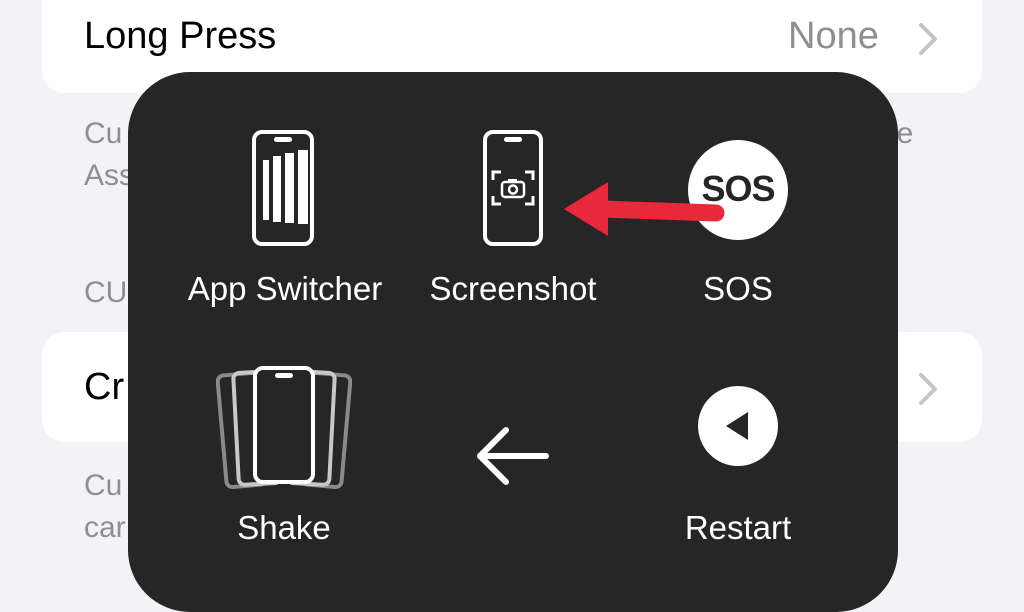  Describe the element at coordinates (283, 188) in the screenshot. I see `app-switcher-icon` at that location.